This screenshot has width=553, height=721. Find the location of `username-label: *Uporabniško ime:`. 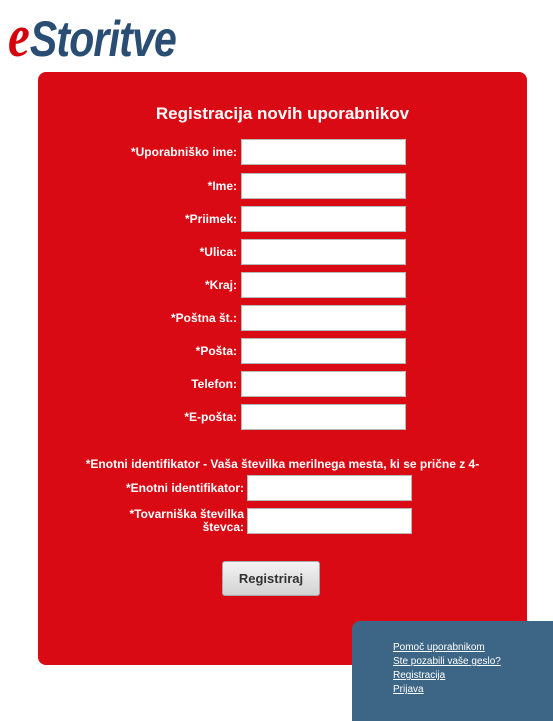

username-label: *Uporabniško ime: is located at coordinates (183, 152).